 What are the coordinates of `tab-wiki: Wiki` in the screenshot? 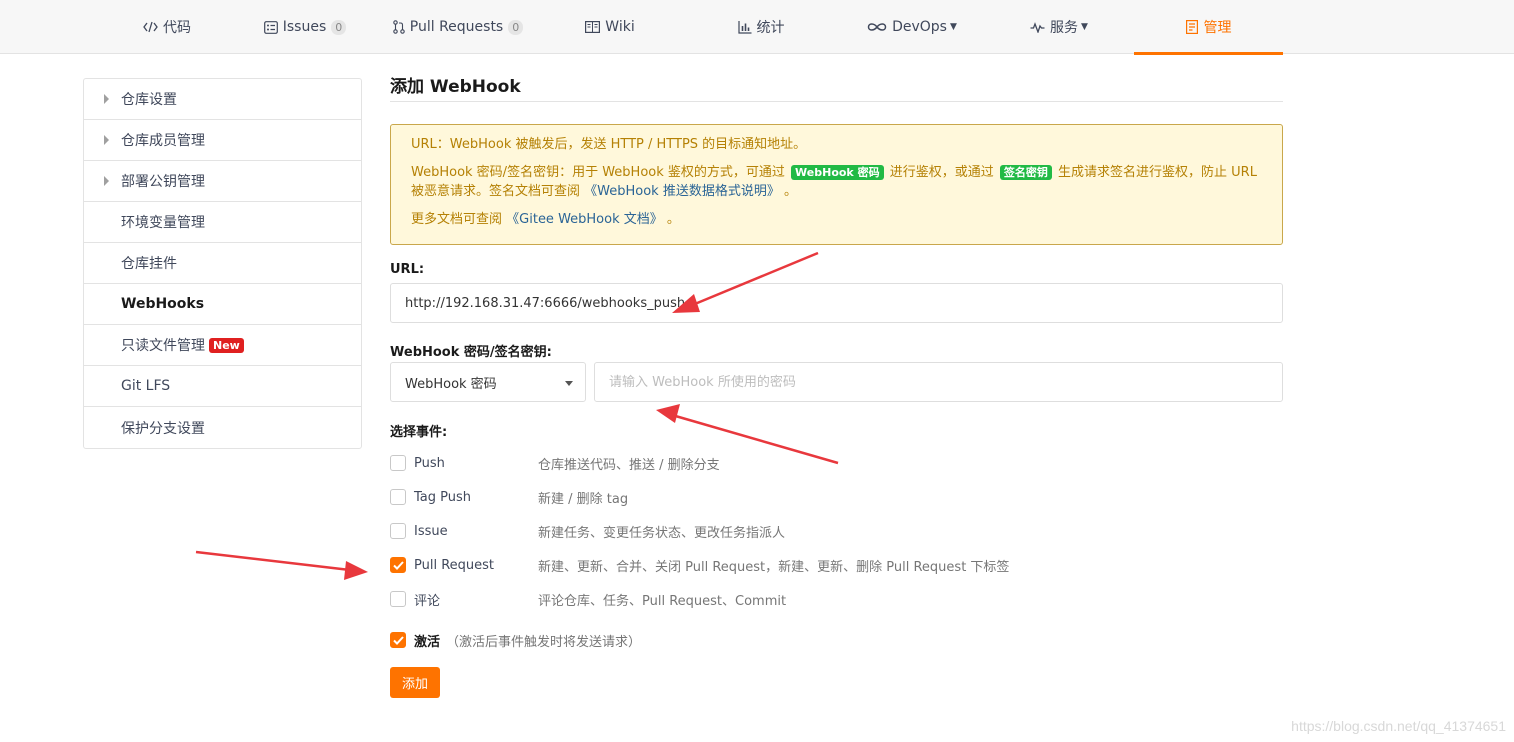 It's located at (610, 27).